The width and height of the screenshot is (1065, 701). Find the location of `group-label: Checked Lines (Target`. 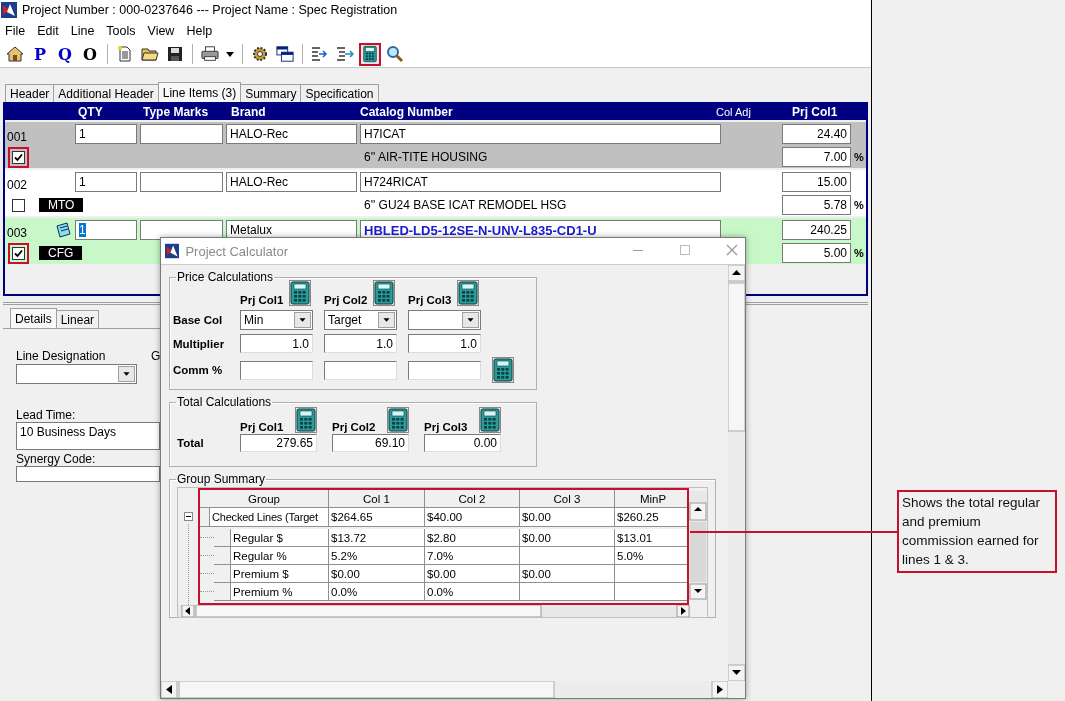

group-label: Checked Lines (Target is located at coordinates (269, 517).